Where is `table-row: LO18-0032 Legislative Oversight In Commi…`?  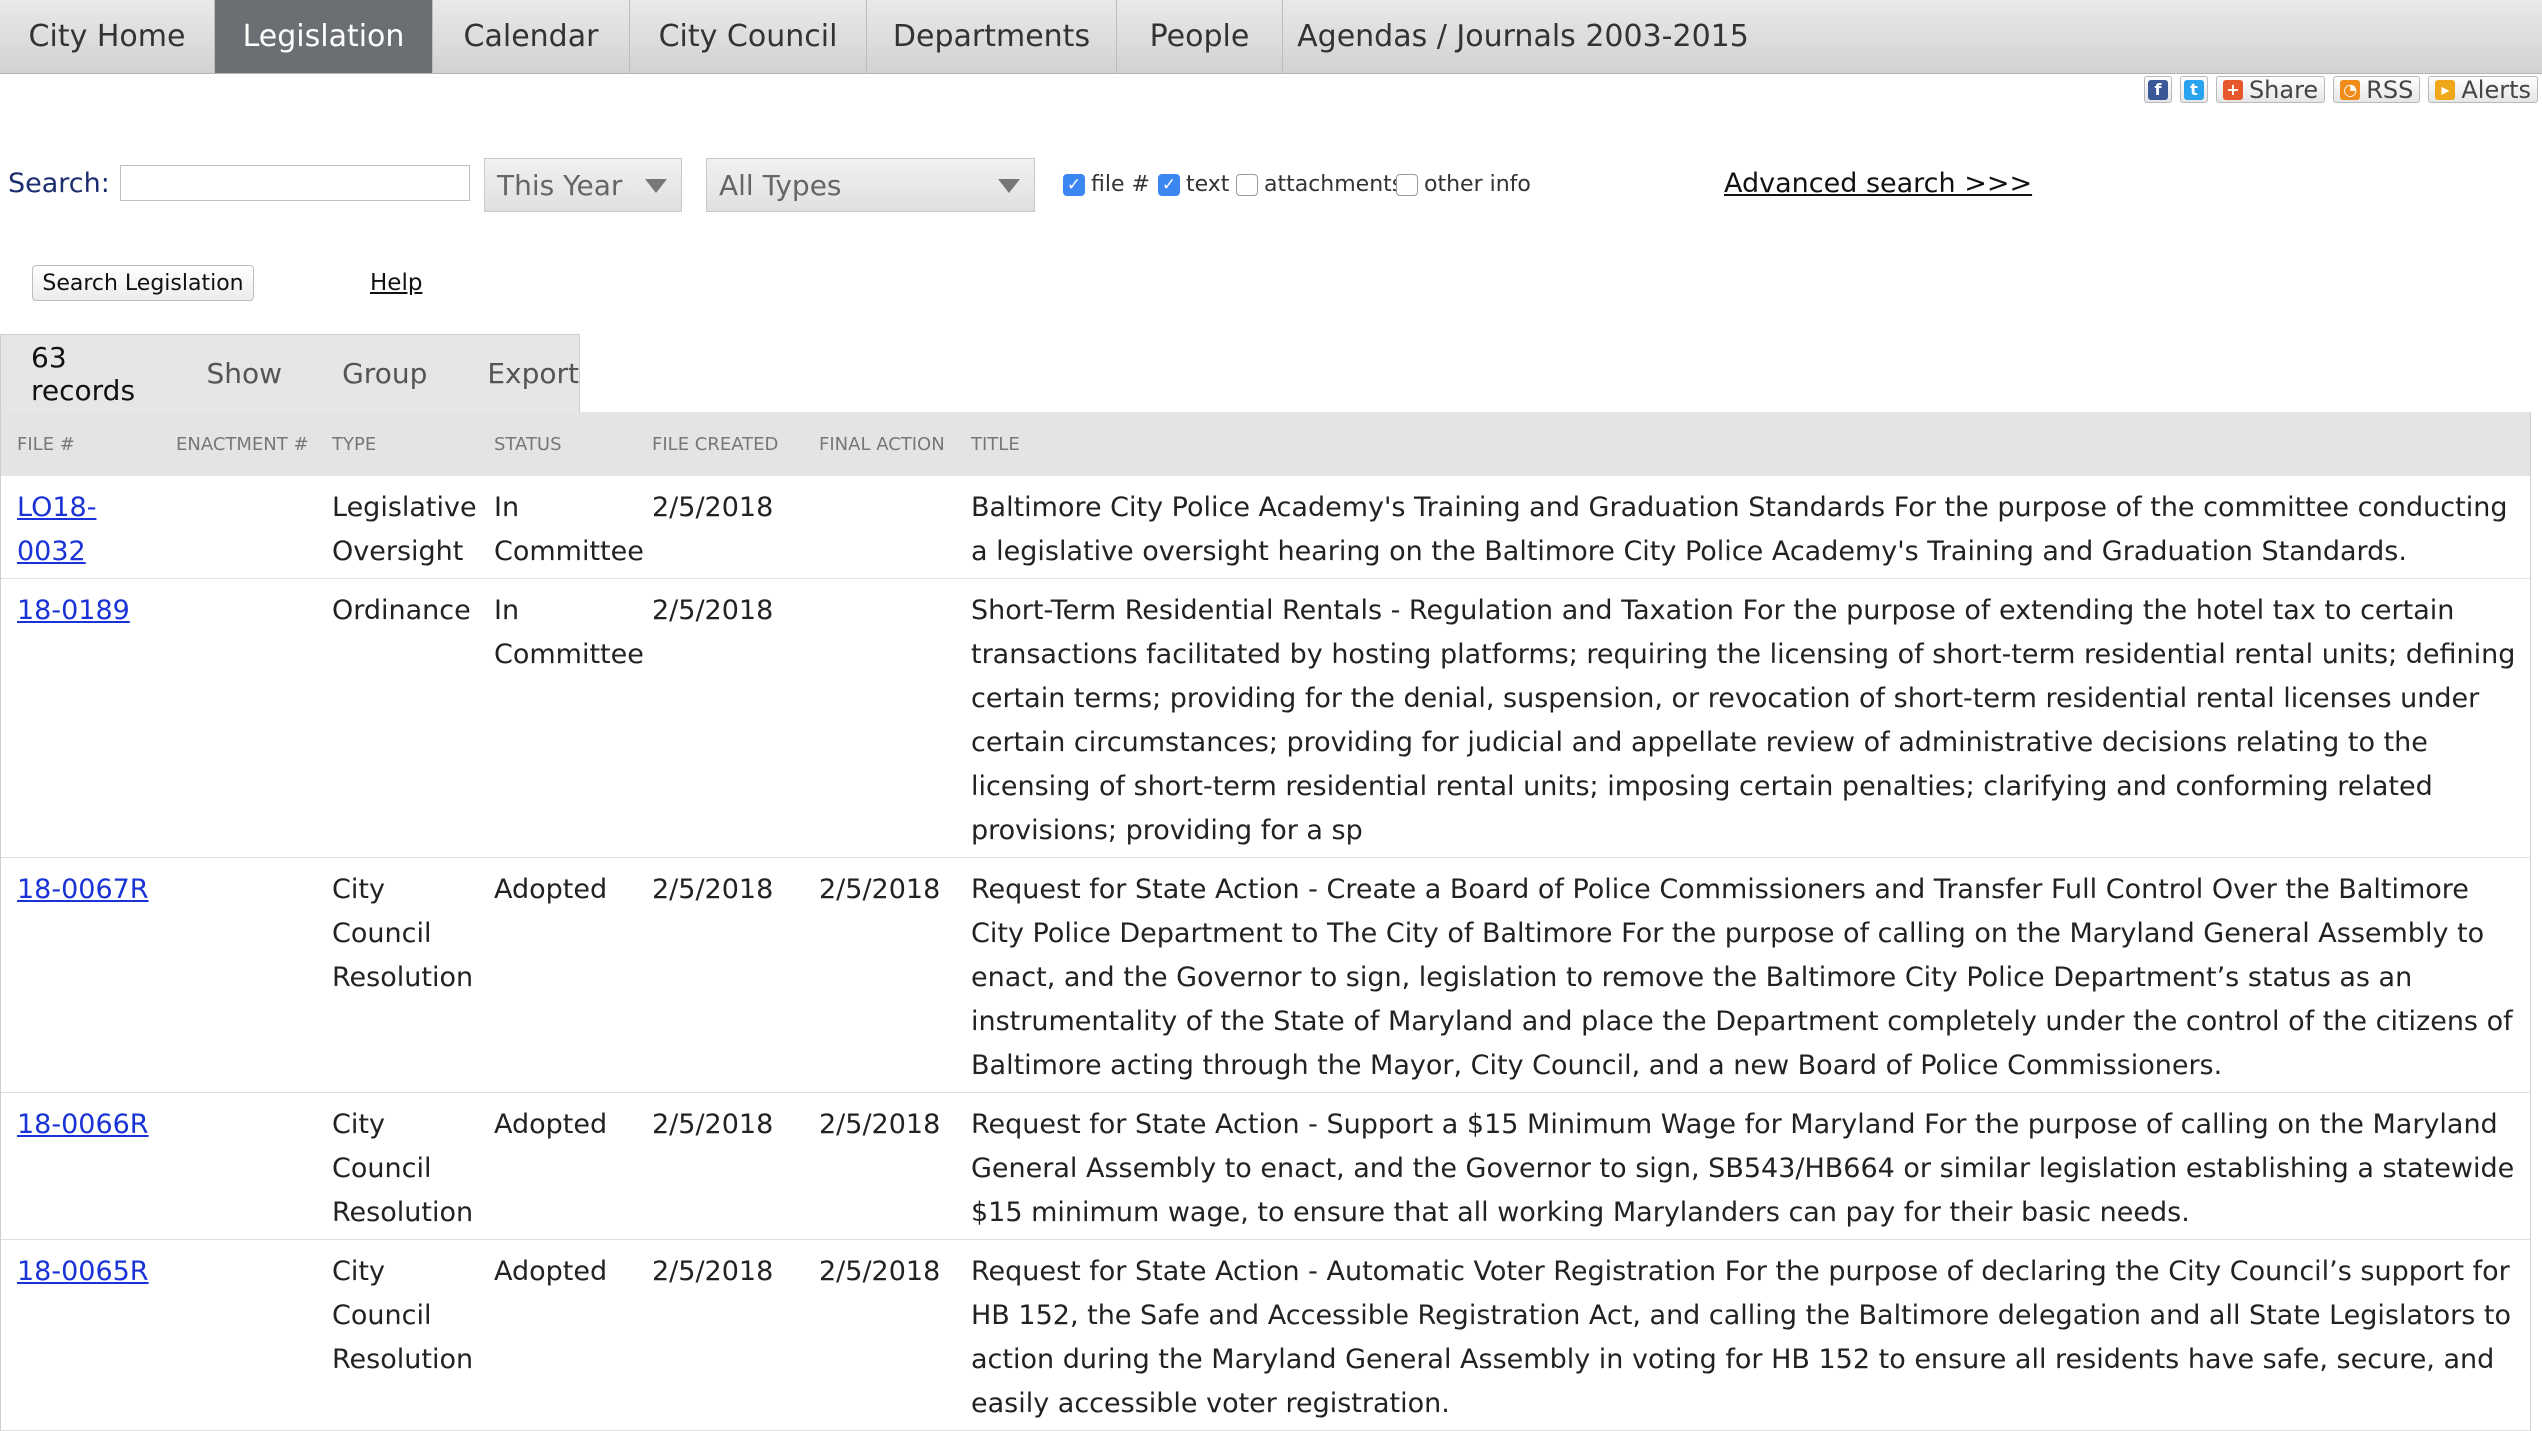
table-row: LO18-0032 Legislative Oversight In Commi… is located at coordinates (1265, 527).